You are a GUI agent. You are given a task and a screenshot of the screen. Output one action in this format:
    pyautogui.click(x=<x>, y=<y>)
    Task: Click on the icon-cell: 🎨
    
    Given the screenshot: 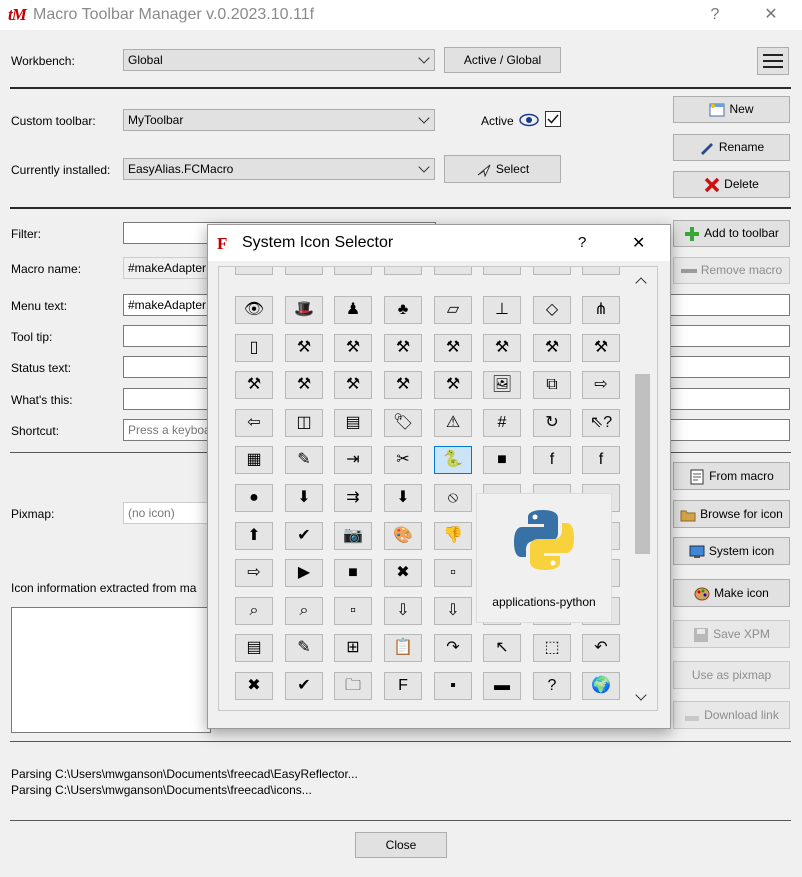 What is the action you would take?
    pyautogui.click(x=403, y=535)
    